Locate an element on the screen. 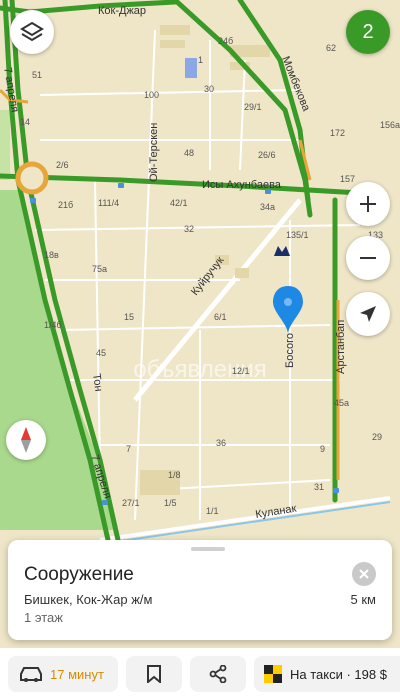 The height and width of the screenshot is (700, 400). locate-button is located at coordinates (368, 314).